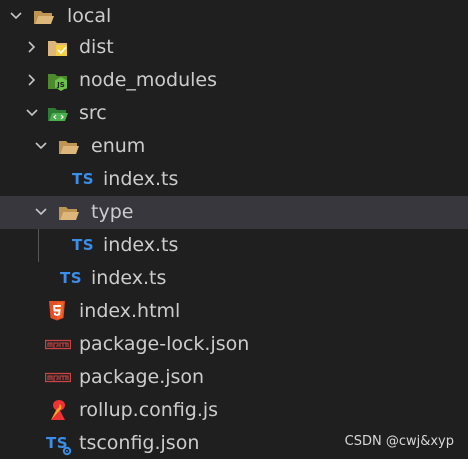  I want to click on tree-item-node-modules: JS node_modules, so click(234, 80).